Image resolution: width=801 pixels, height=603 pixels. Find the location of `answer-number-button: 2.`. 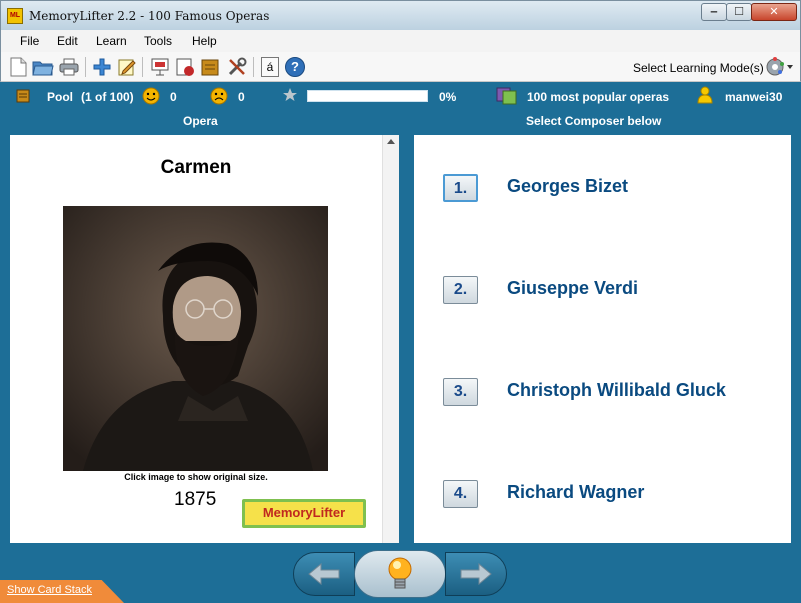

answer-number-button: 2. is located at coordinates (460, 290).